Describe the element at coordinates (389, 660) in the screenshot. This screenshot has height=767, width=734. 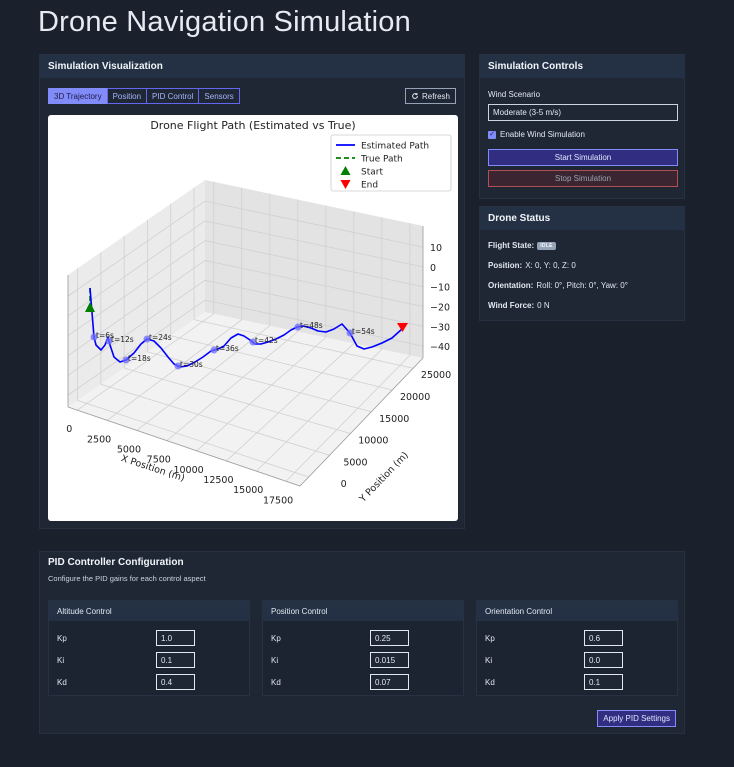
I see `position-ki-input` at that location.